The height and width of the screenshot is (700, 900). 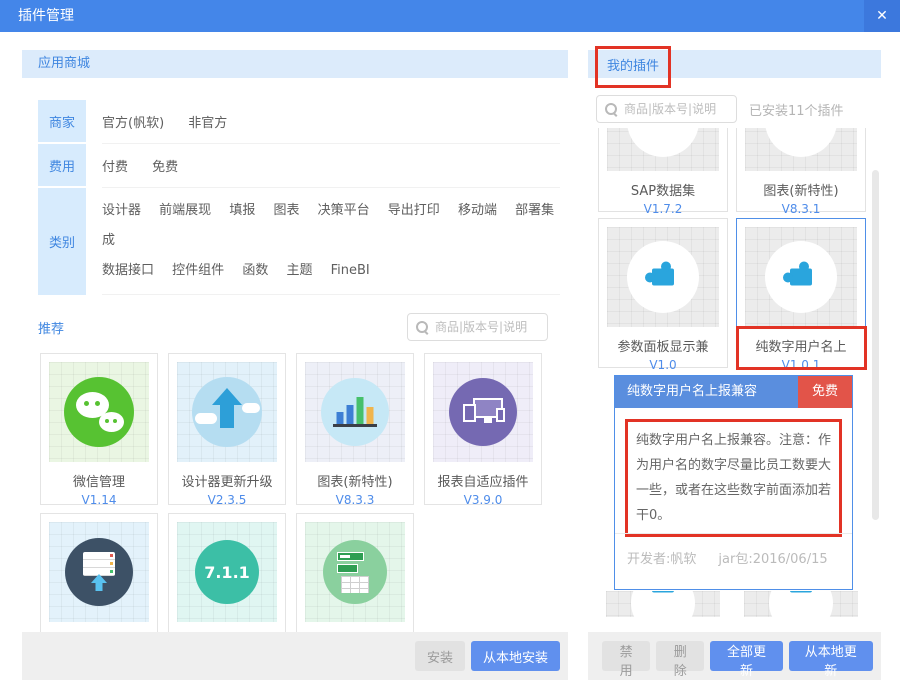 I want to click on my-plugins-header: 我的插件, so click(x=734, y=67).